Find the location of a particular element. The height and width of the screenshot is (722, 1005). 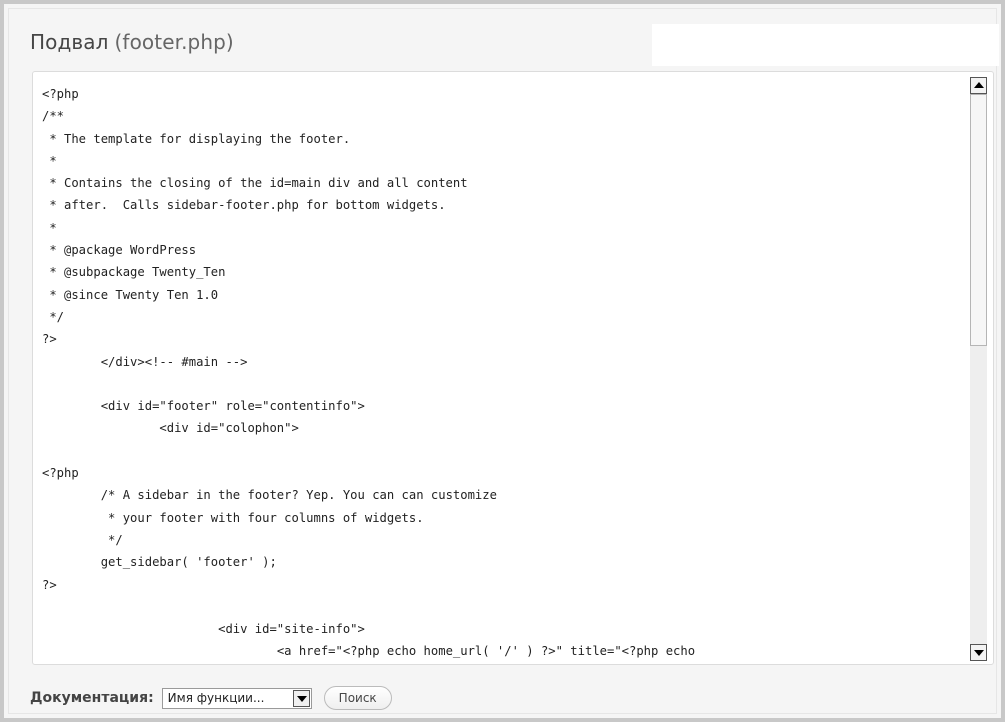

documentation-label: Документация: is located at coordinates (92, 698).